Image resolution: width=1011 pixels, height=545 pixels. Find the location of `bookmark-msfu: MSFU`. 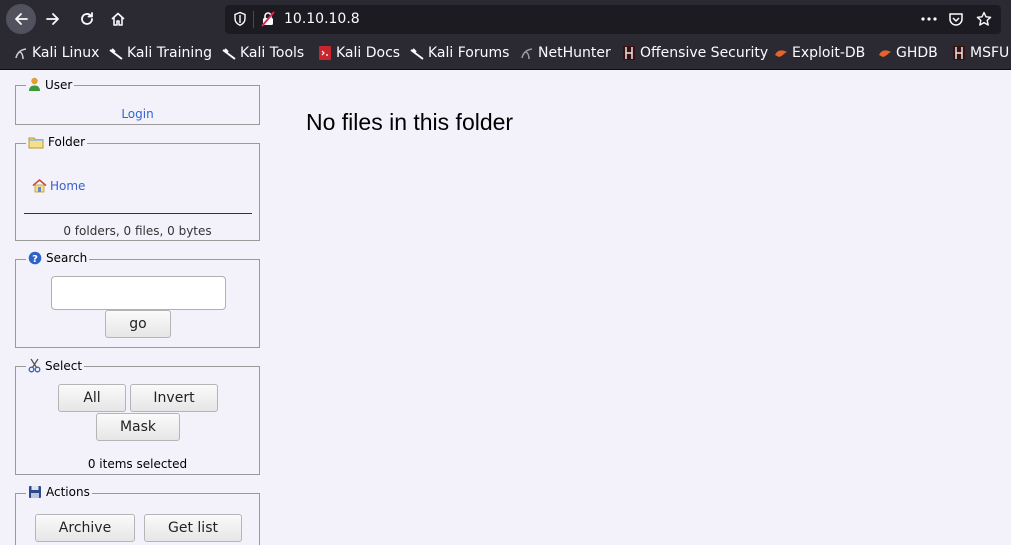

bookmark-msfu: MSFU is located at coordinates (980, 53).